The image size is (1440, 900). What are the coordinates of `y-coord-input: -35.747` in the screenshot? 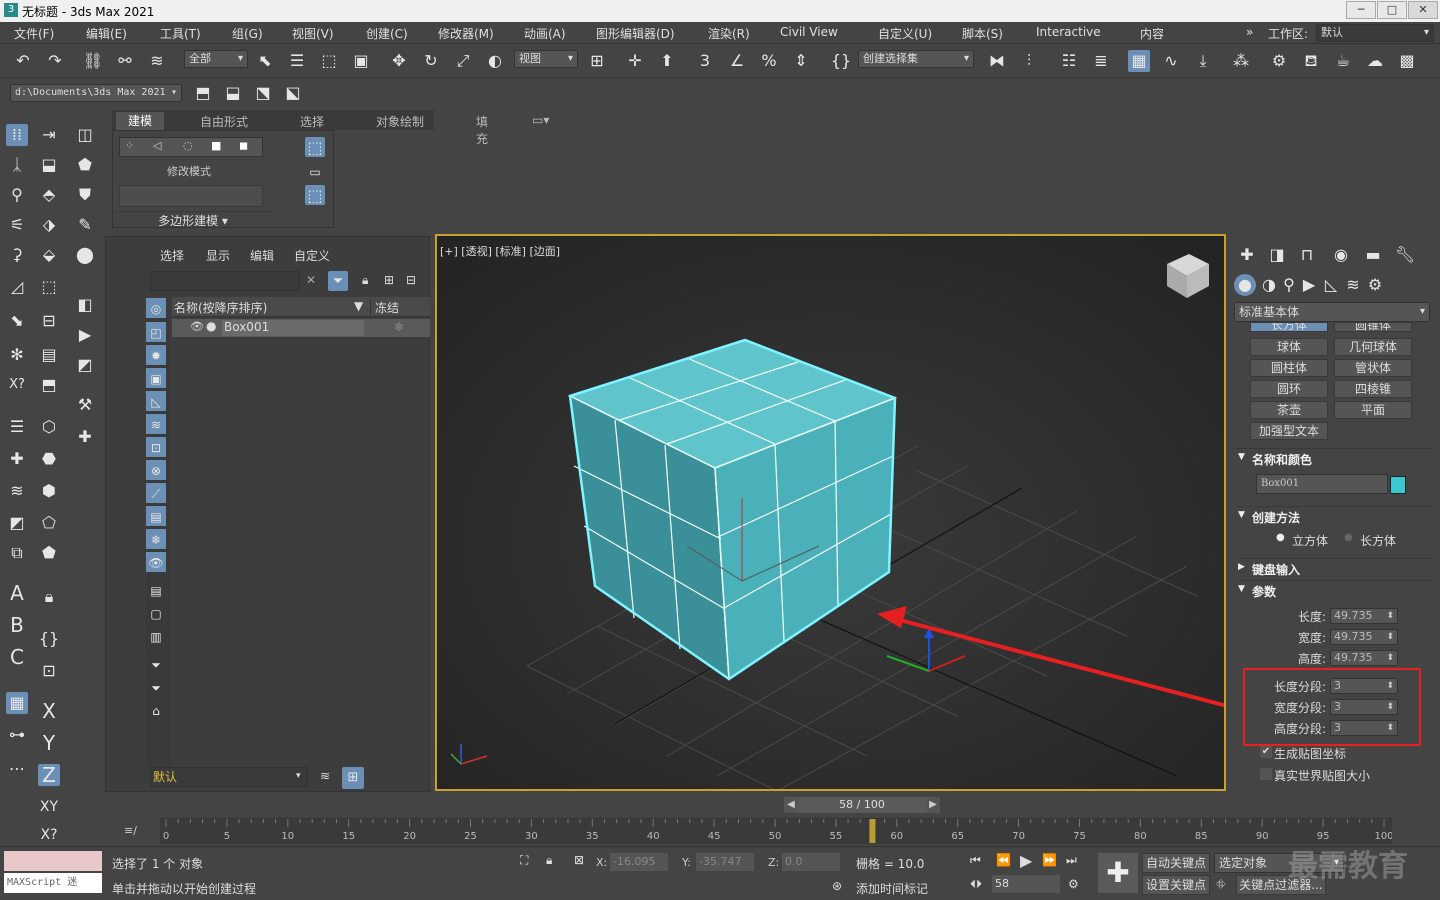 It's located at (725, 862).